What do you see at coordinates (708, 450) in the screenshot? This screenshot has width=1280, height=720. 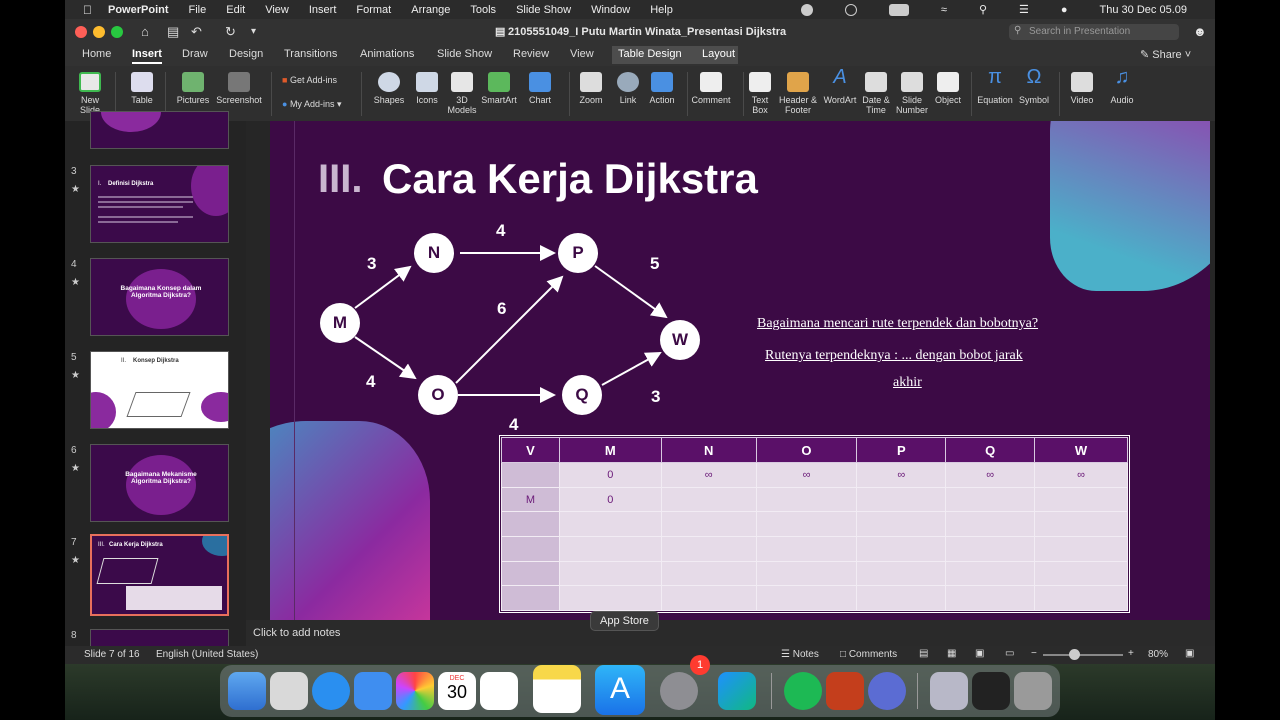 I see `table-header-cell: N` at bounding box center [708, 450].